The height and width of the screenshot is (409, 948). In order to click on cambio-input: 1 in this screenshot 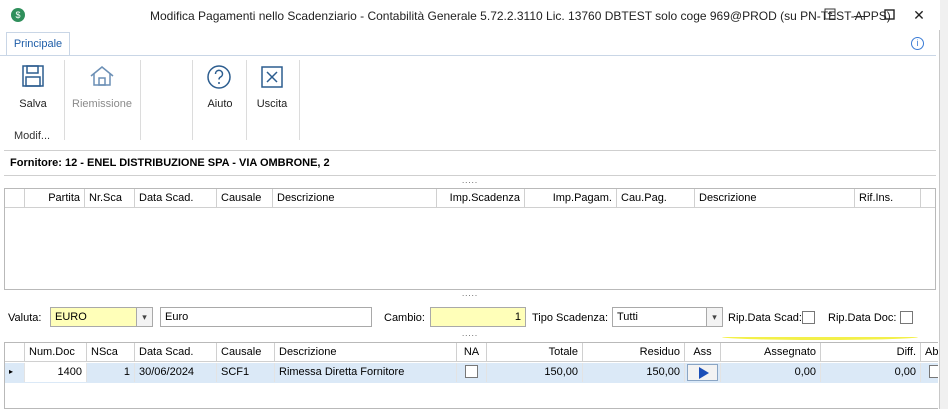, I will do `click(478, 317)`.